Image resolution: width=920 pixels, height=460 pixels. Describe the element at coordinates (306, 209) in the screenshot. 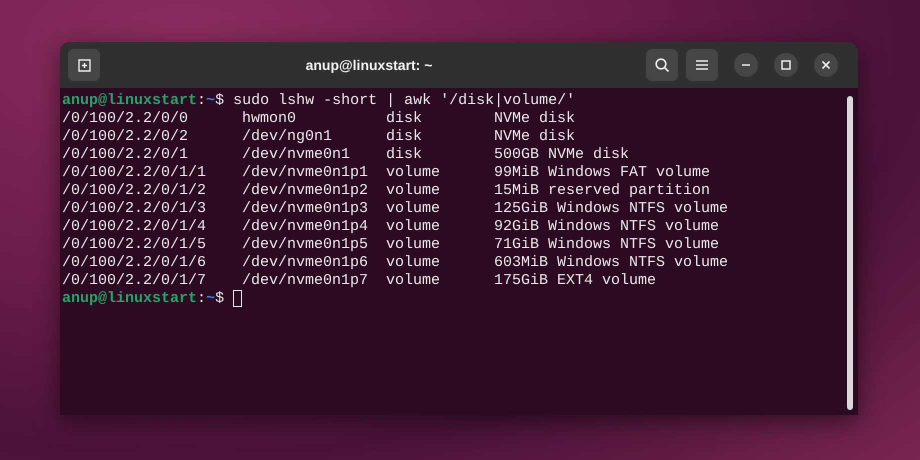

I see `output-cell-text: /dev/nvme0n1p3` at that location.